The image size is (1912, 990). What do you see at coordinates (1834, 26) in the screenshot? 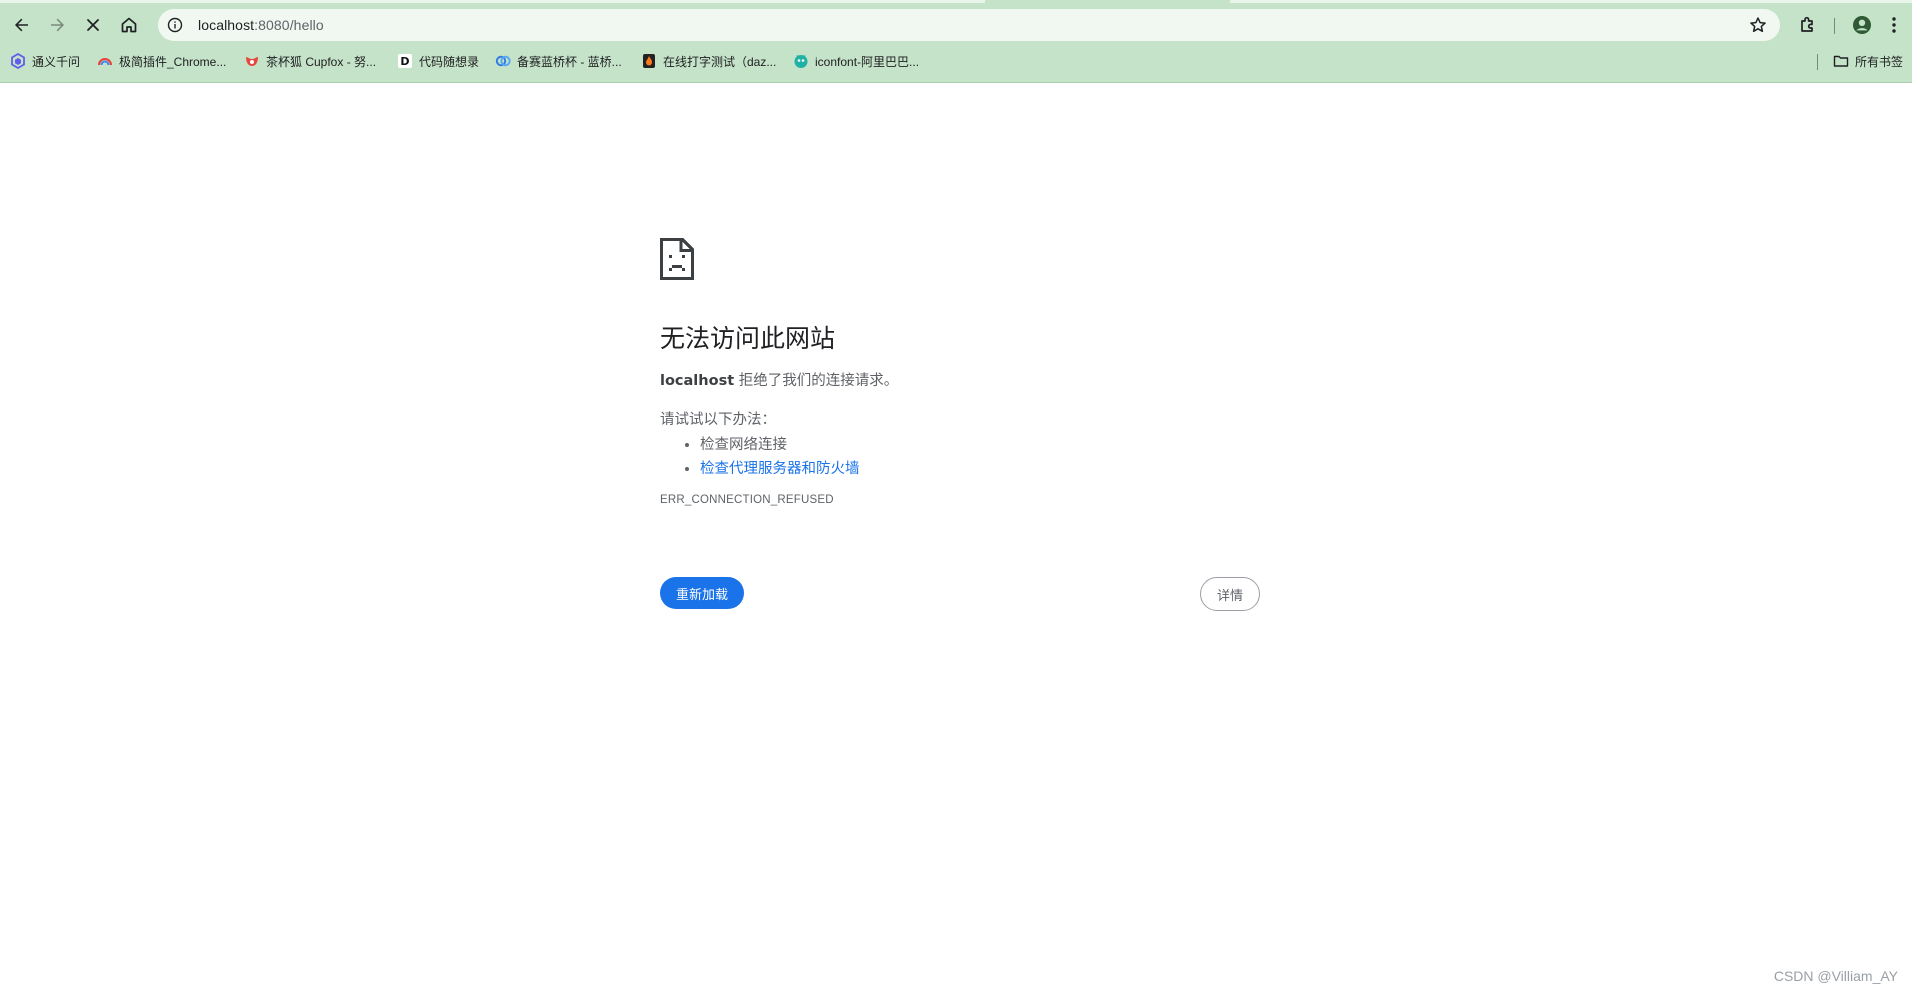
I see `toolbar-divider` at bounding box center [1834, 26].